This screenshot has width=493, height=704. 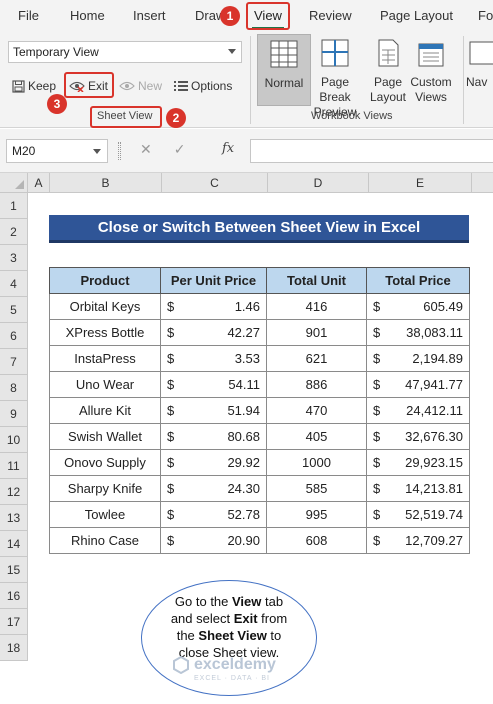 What do you see at coordinates (431, 70) in the screenshot?
I see `custom-views-button: Custom Views` at bounding box center [431, 70].